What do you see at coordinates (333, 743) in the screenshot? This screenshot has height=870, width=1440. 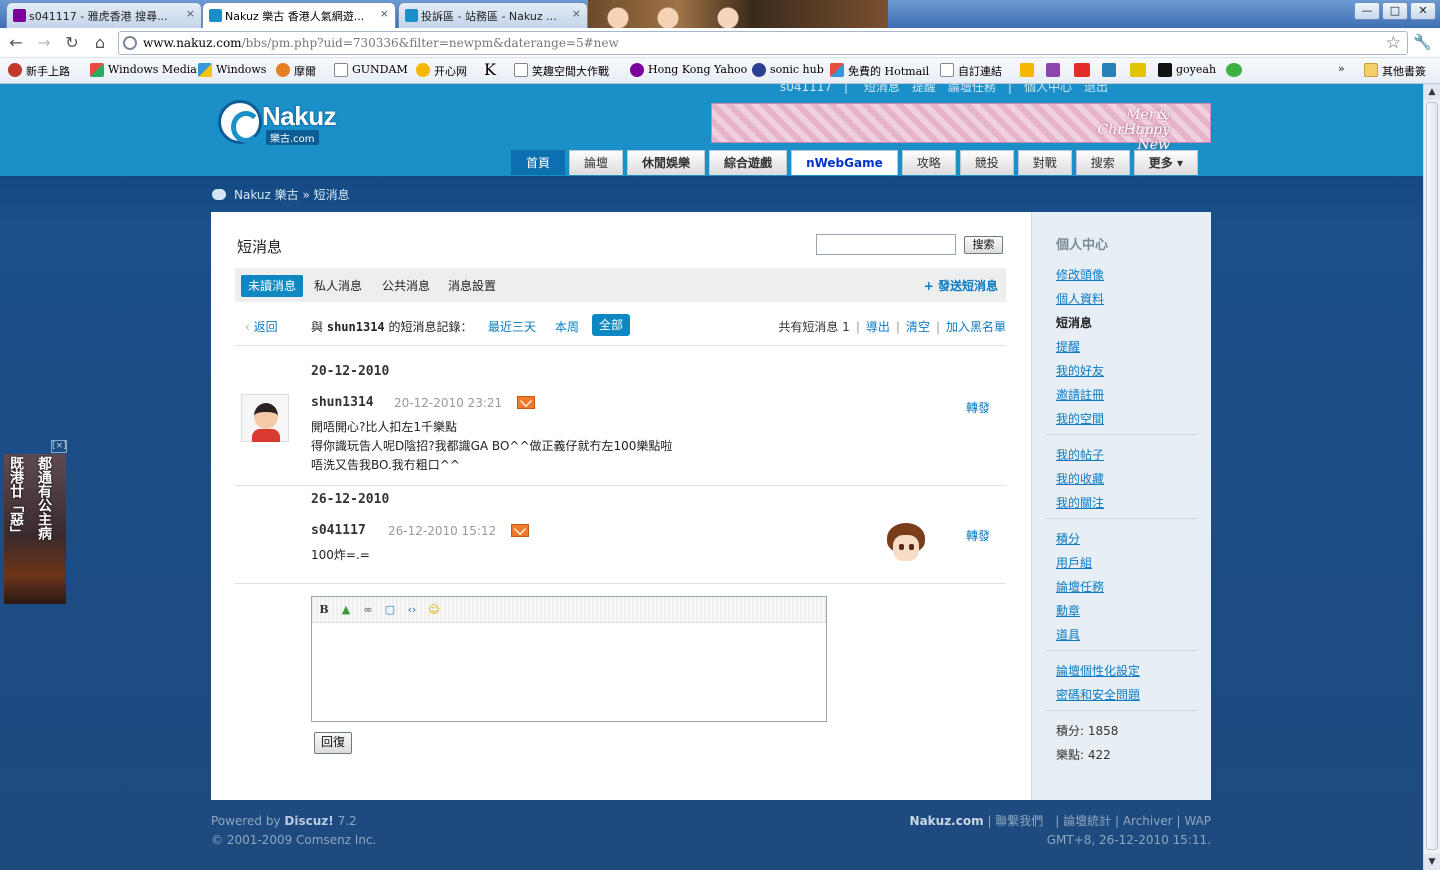 I see `reply-button: 回復` at bounding box center [333, 743].